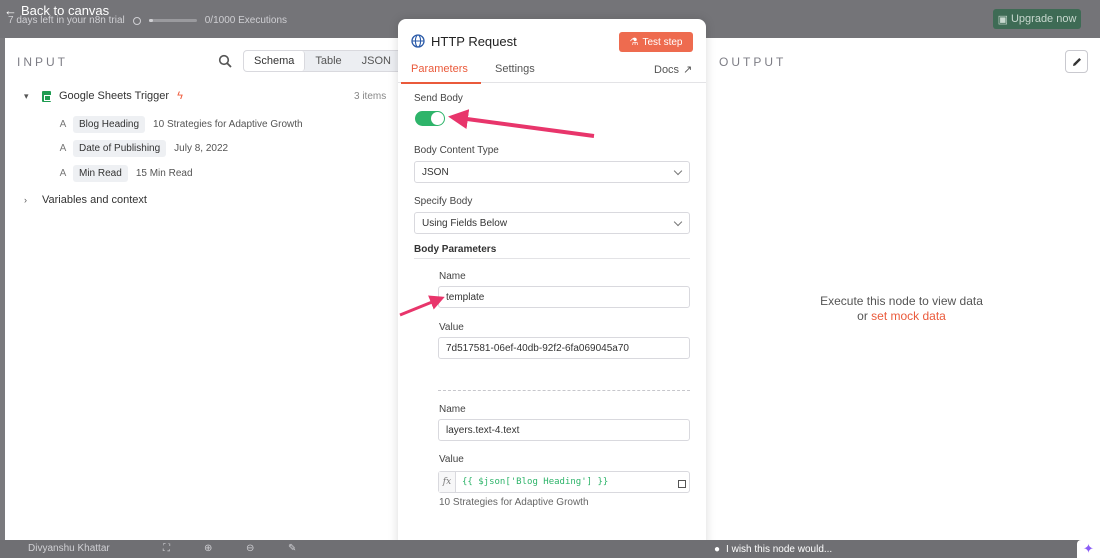 The image size is (1100, 558). I want to click on pencil-icon, so click(1076, 61).